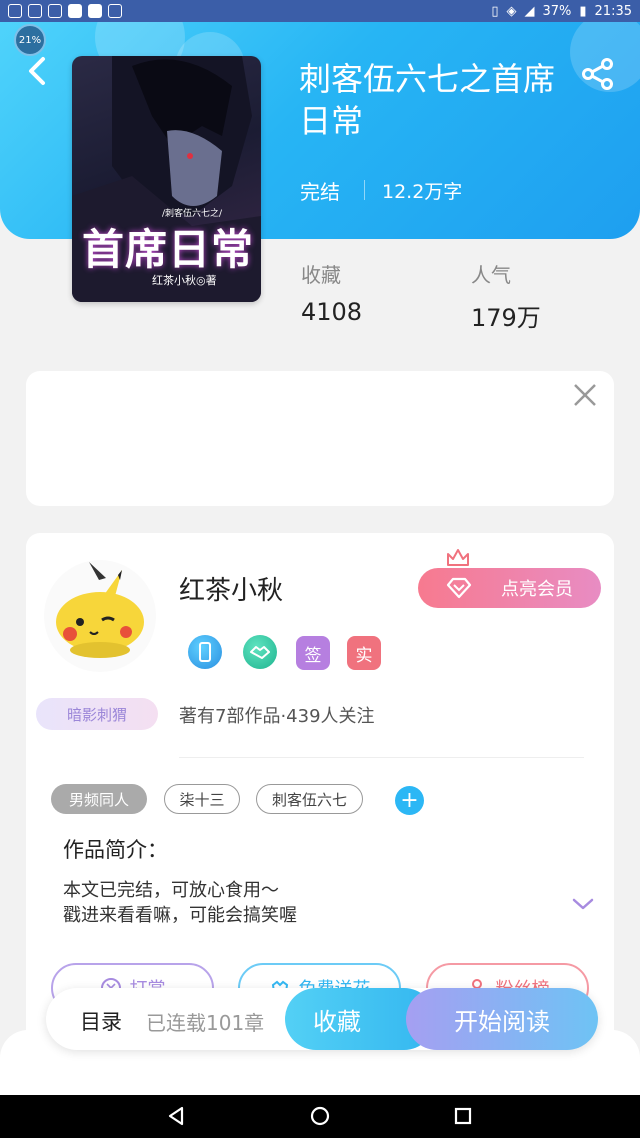 This screenshot has height=1138, width=640. I want to click on popularity-value: 179万, so click(506, 318).